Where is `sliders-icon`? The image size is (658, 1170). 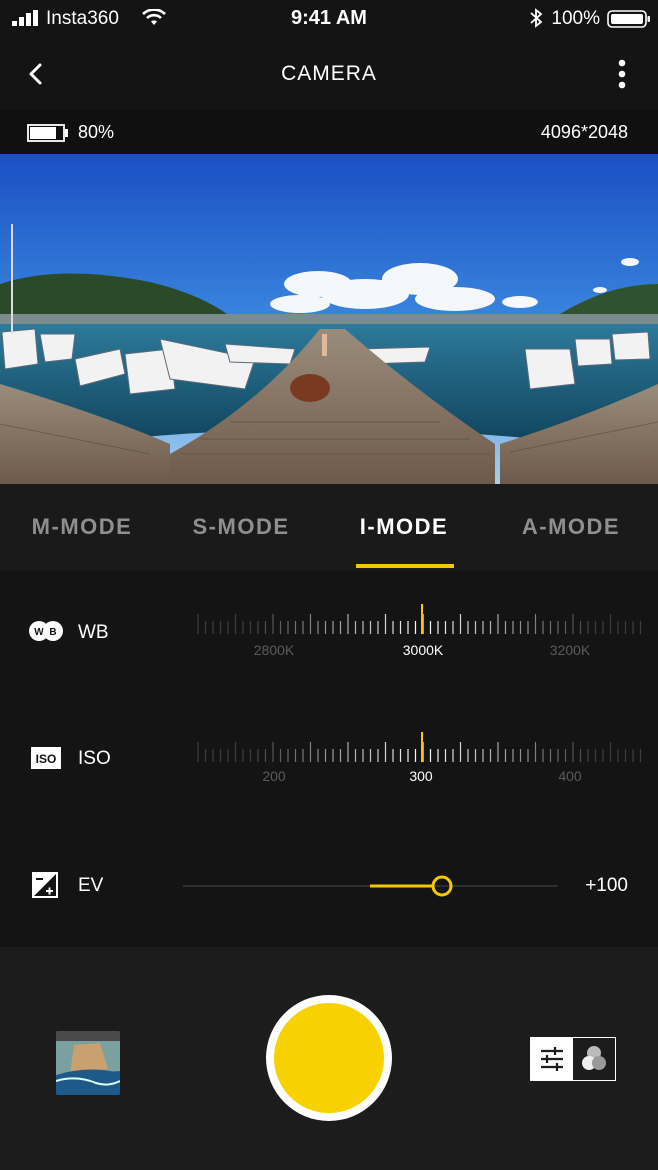 sliders-icon is located at coordinates (552, 1059).